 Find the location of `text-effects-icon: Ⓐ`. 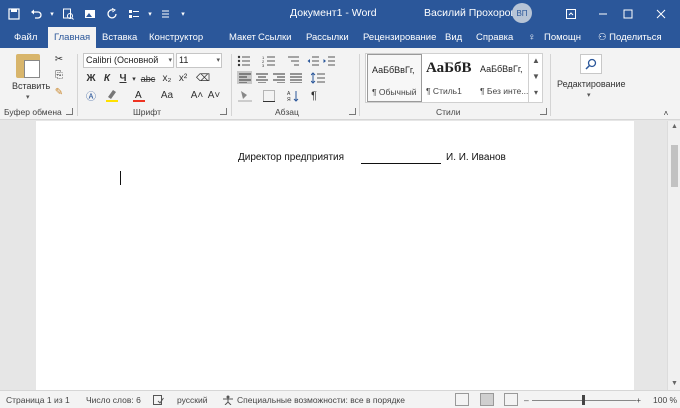

text-effects-icon: Ⓐ is located at coordinates (91, 95).